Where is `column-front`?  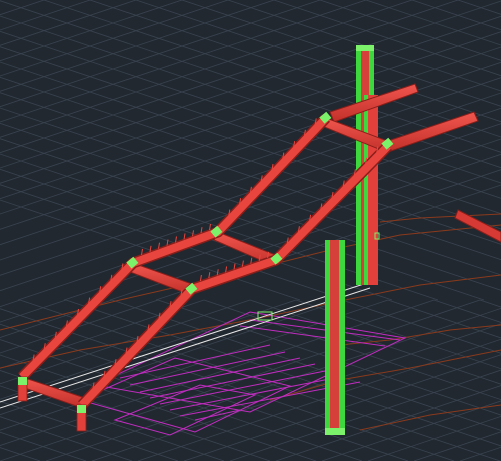
column-front is located at coordinates (335, 337).